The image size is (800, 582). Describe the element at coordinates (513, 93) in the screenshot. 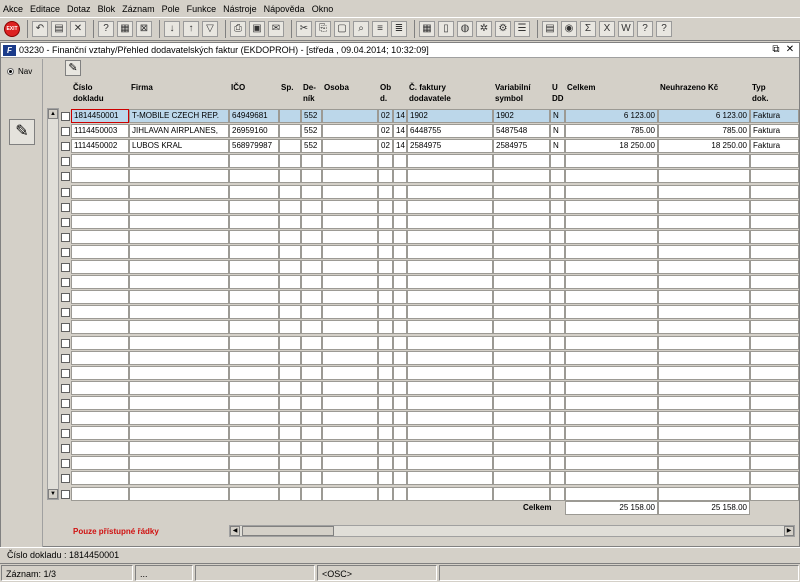

I see `column-header-vs: Variabilní symbol` at that location.